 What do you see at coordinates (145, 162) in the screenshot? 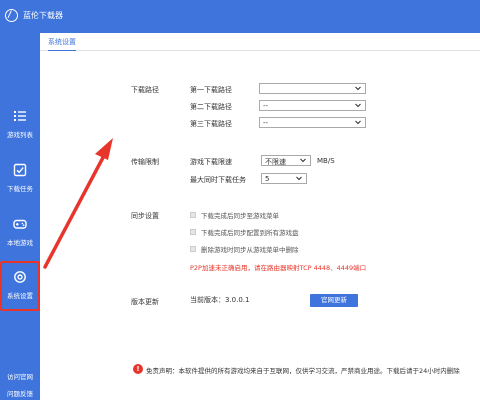
I see `transfer-section-label: 传输限制` at bounding box center [145, 162].